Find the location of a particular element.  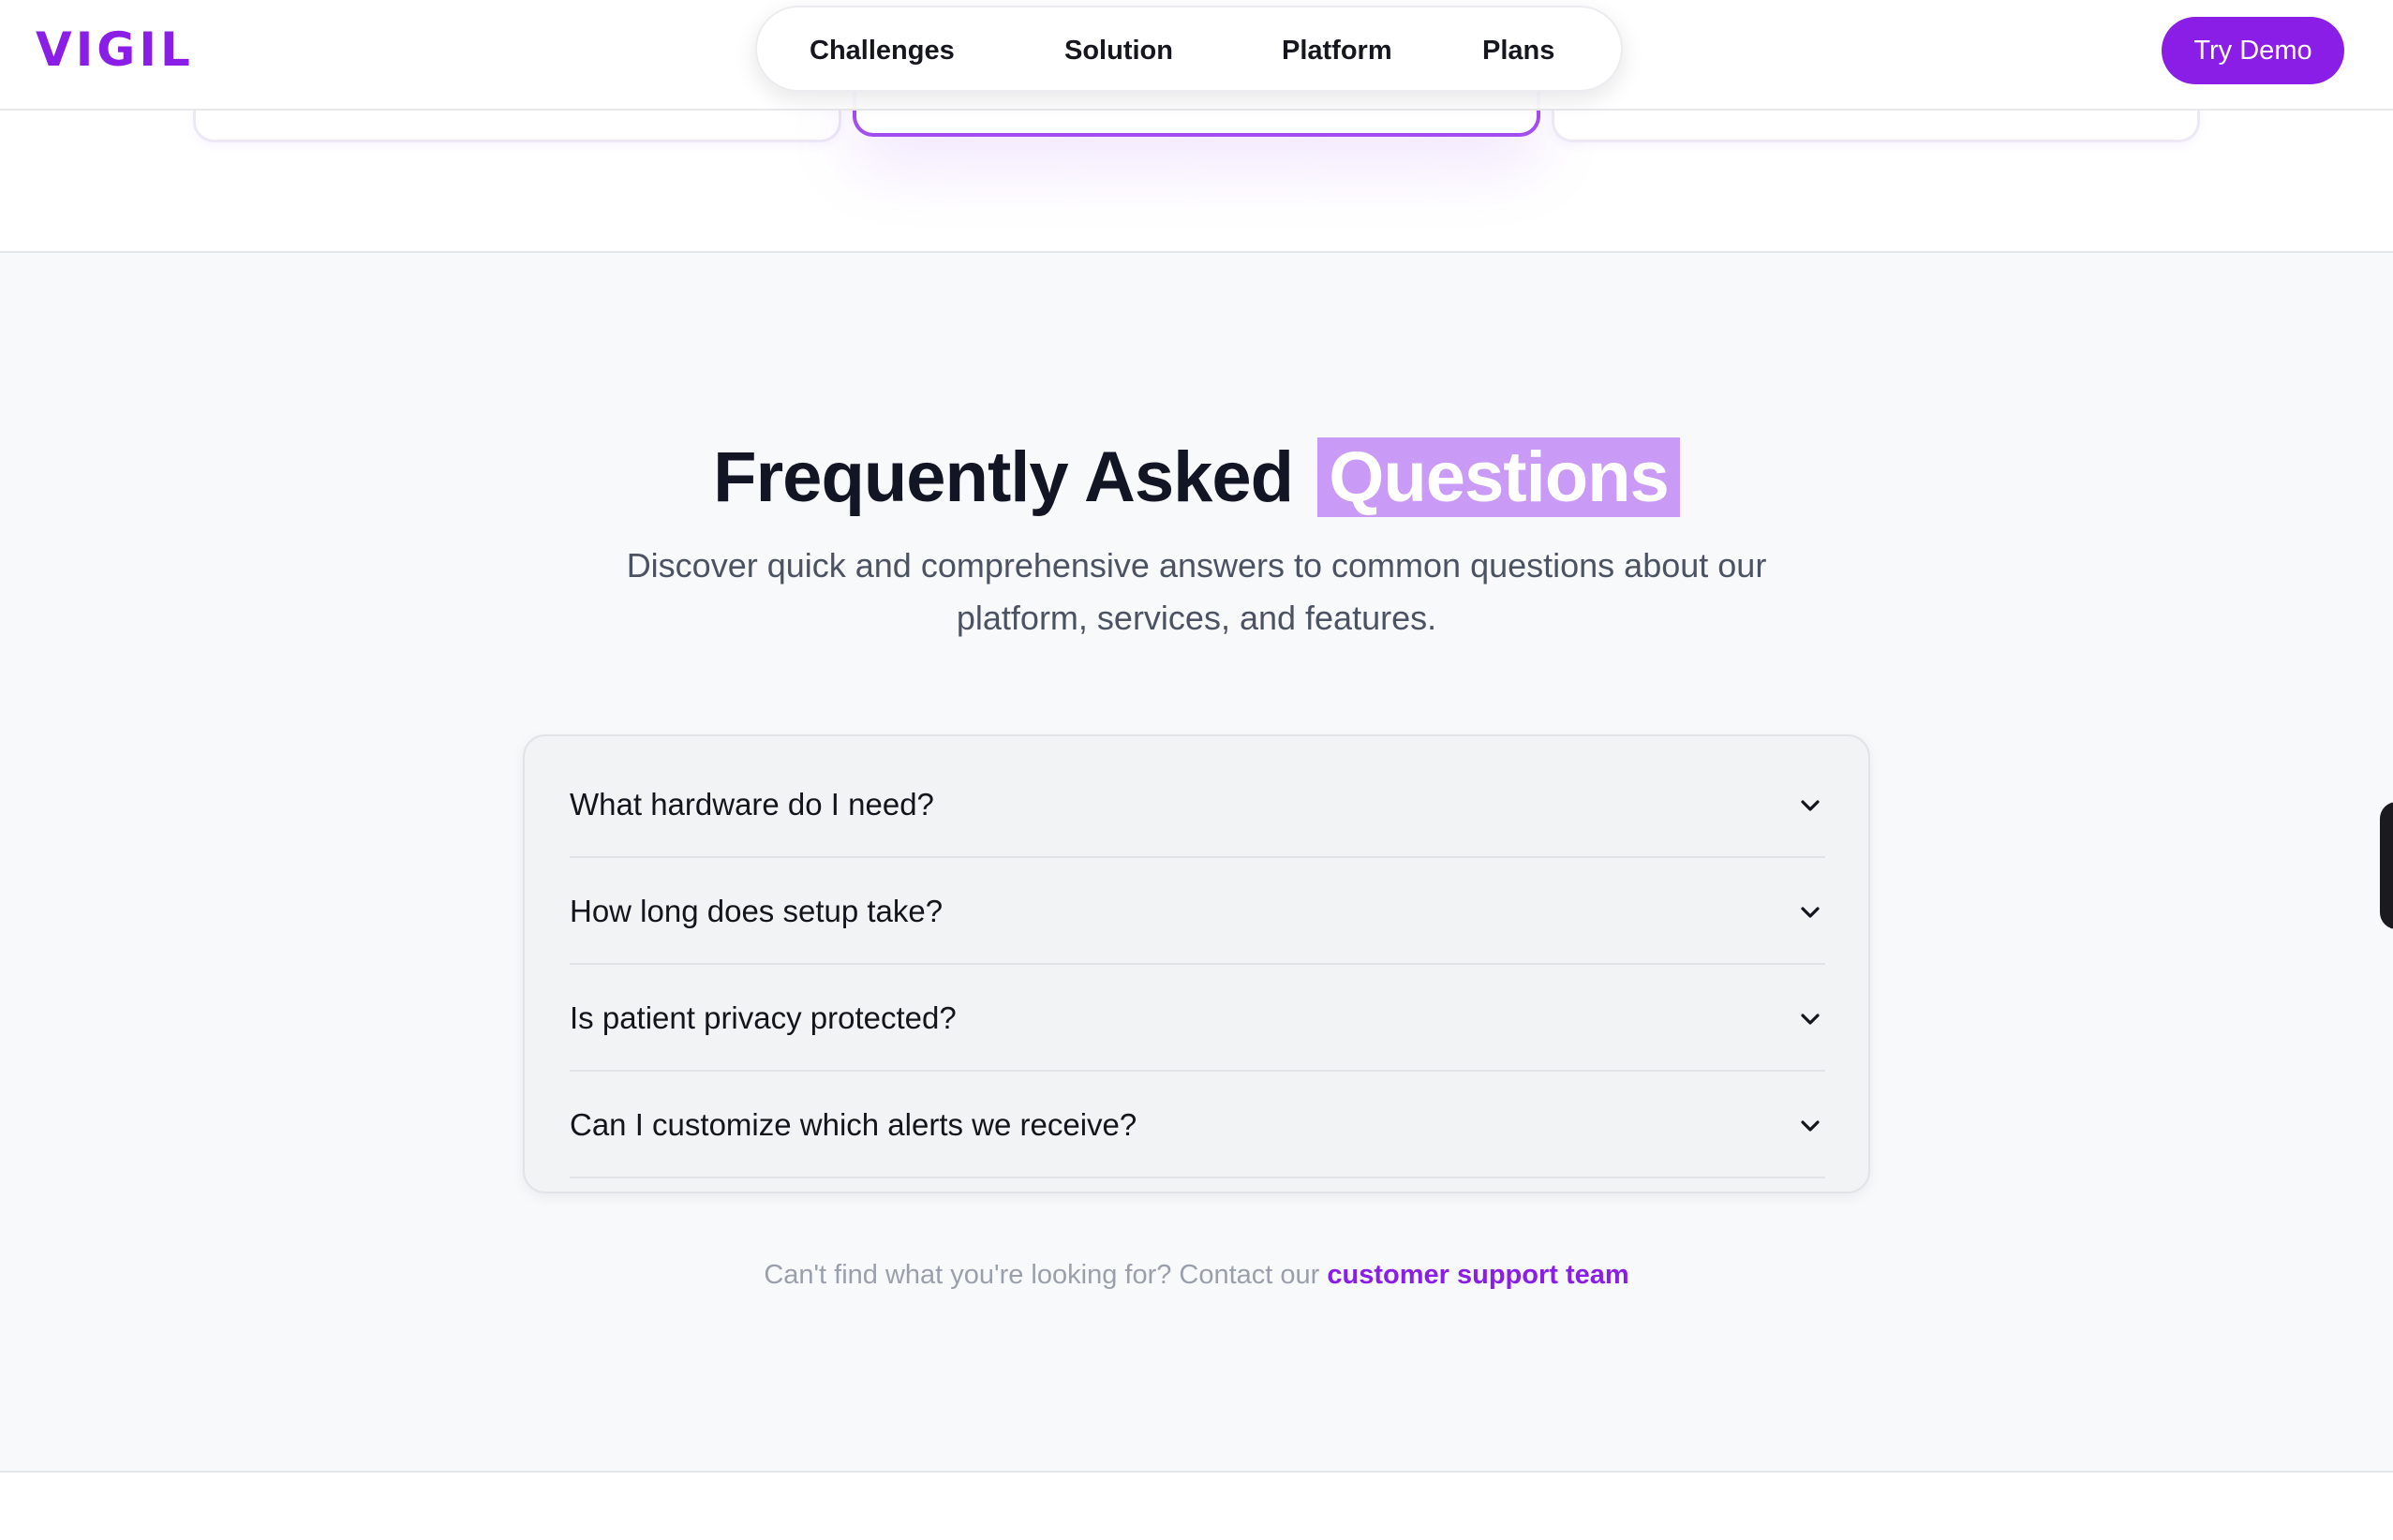

faq-item: What hardware do I need? is located at coordinates (1198, 804).